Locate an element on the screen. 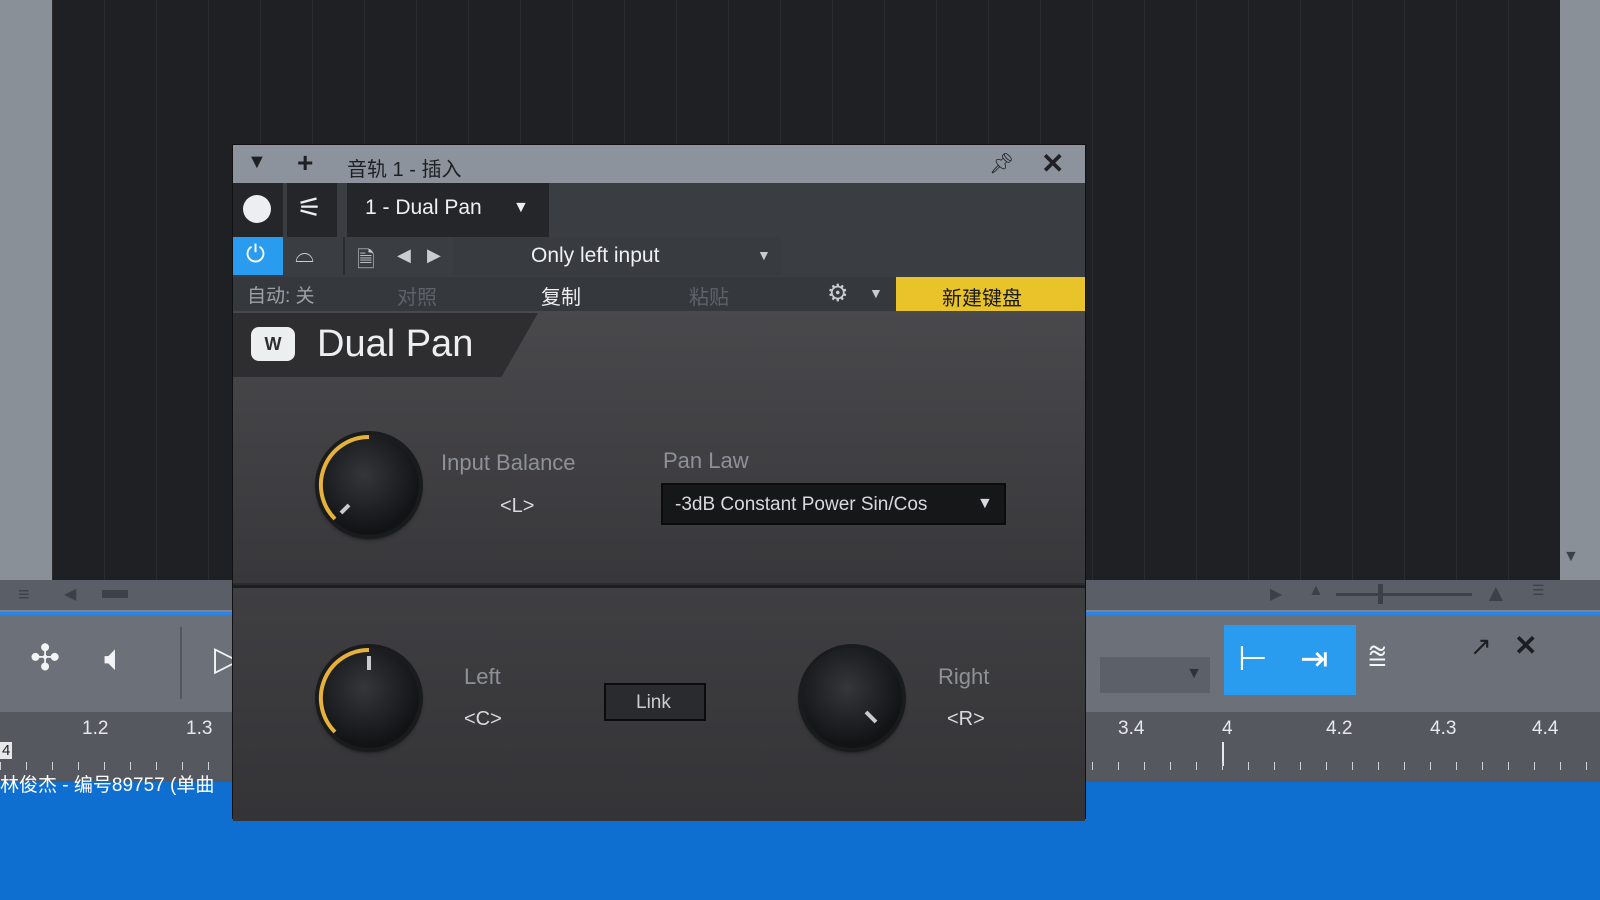  power-button: ⏻ is located at coordinates (258, 256).